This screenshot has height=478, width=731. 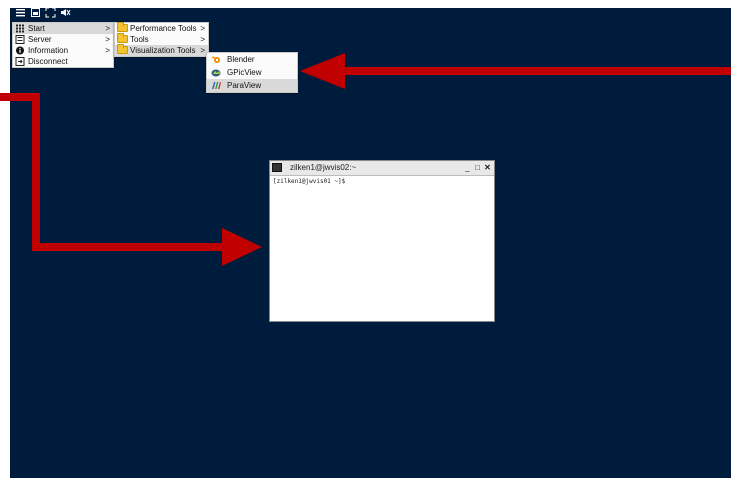 What do you see at coordinates (20, 39) in the screenshot?
I see `server-icon` at bounding box center [20, 39].